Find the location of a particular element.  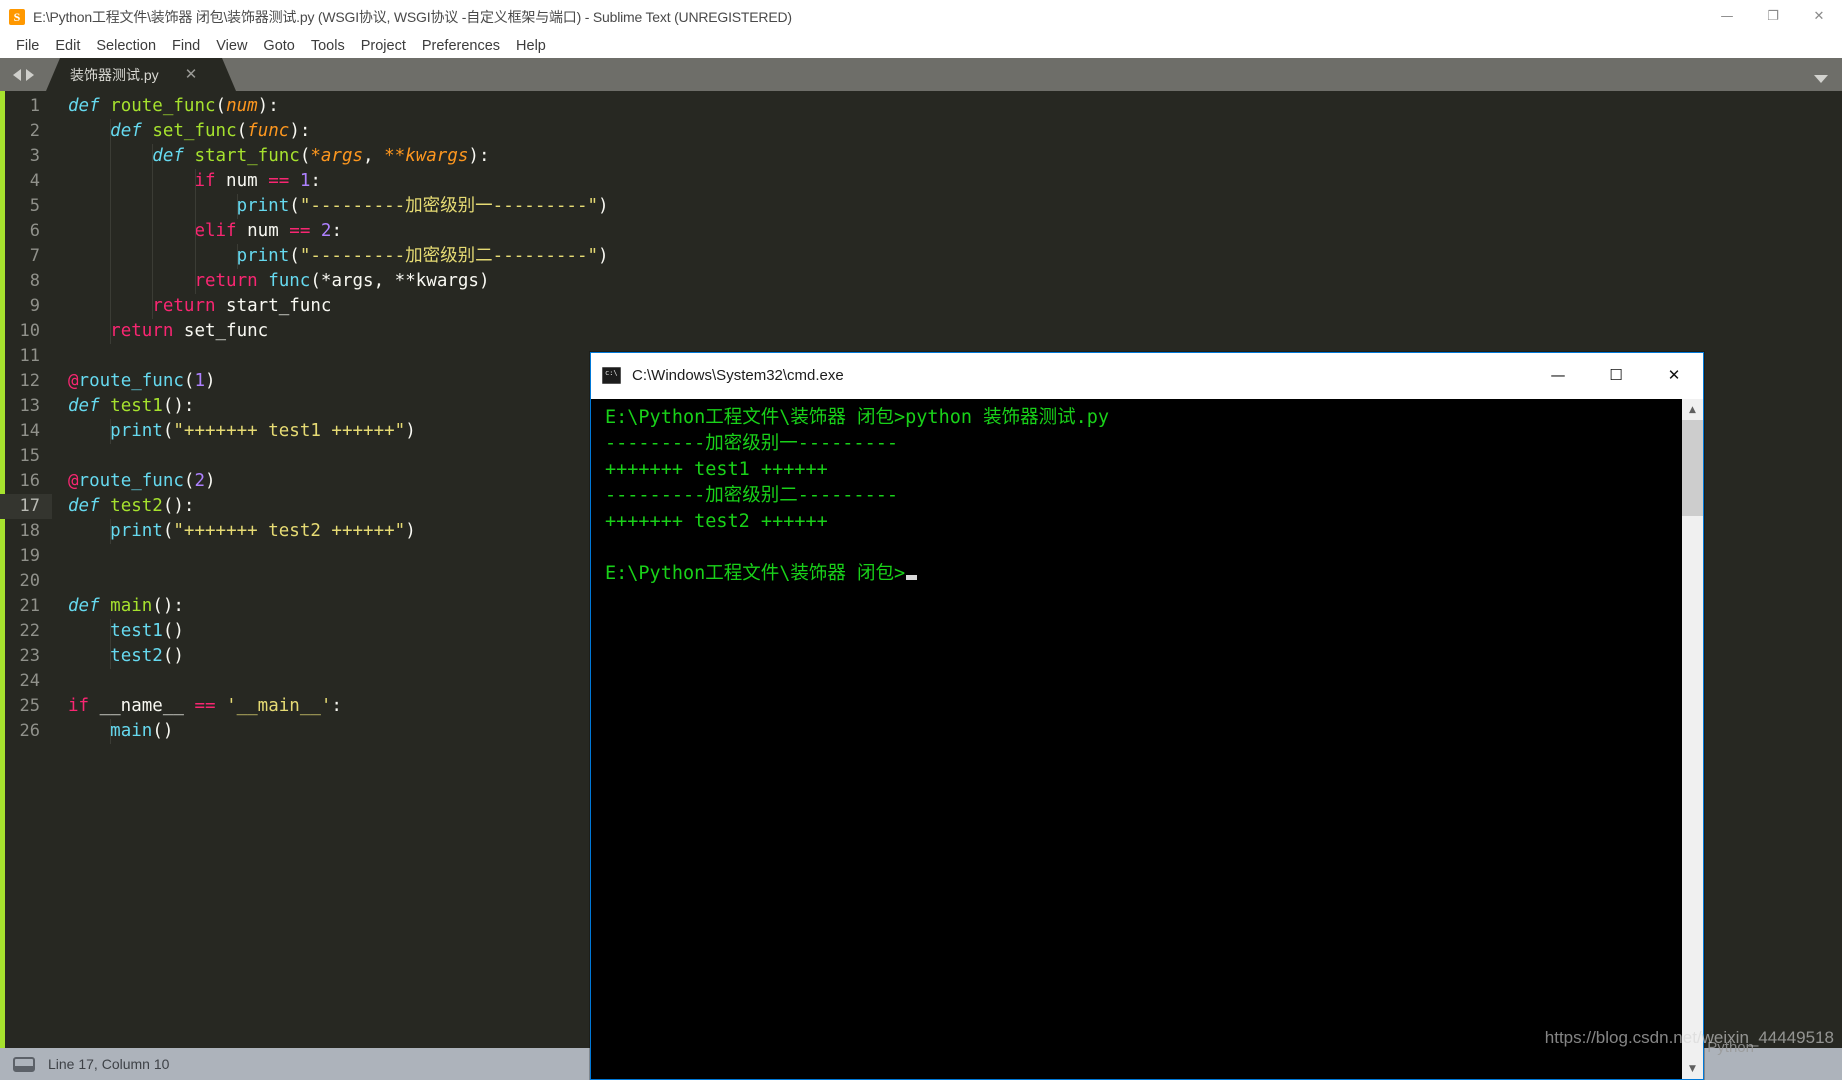

menu-item-edit: Edit is located at coordinates (67, 46).